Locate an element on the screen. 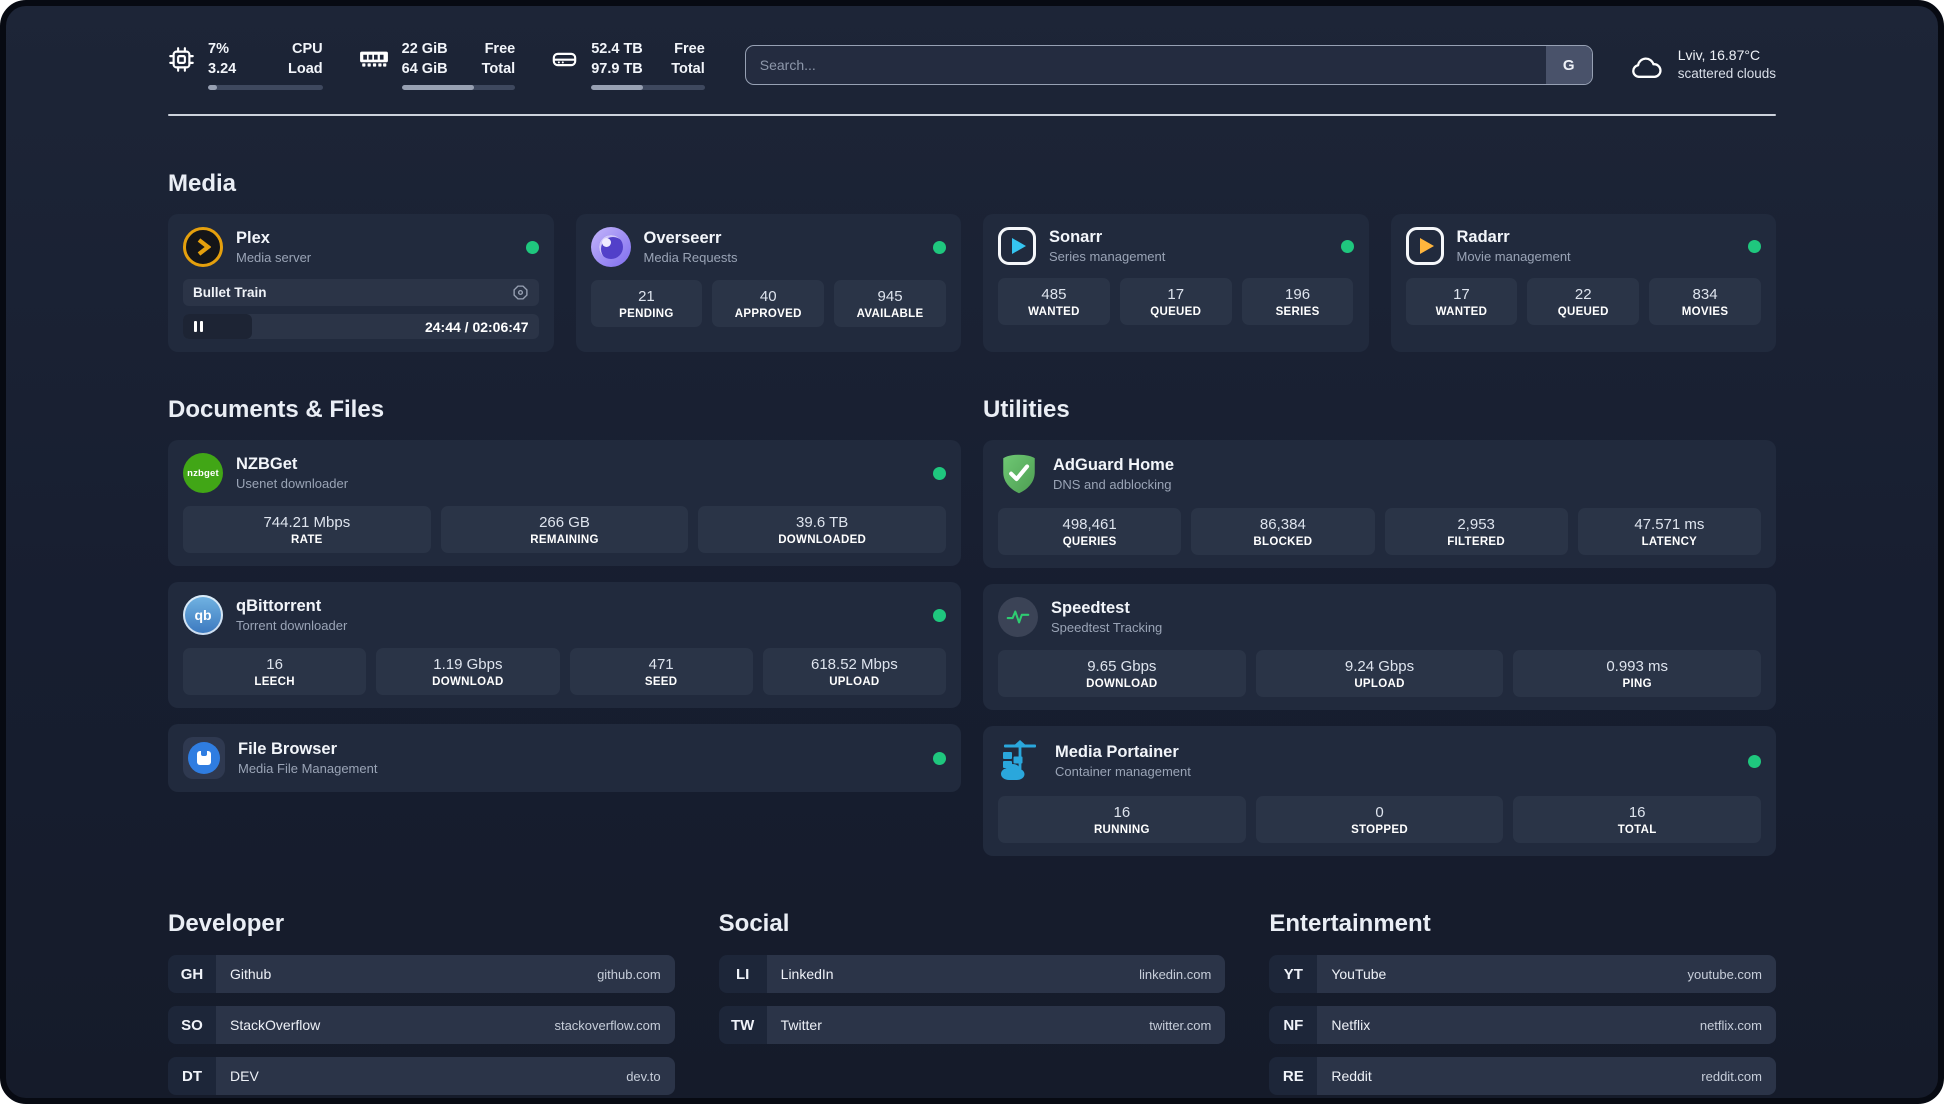 This screenshot has height=1104, width=1944. cloud-icon is located at coordinates (1647, 68).